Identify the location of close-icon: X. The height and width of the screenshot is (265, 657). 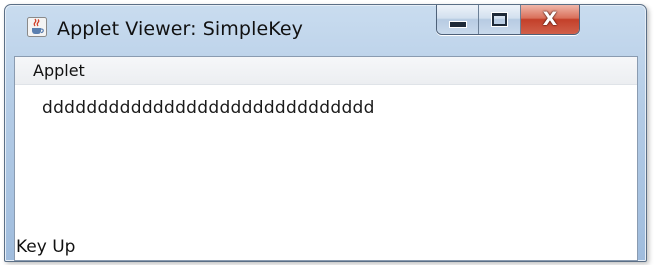
(550, 19).